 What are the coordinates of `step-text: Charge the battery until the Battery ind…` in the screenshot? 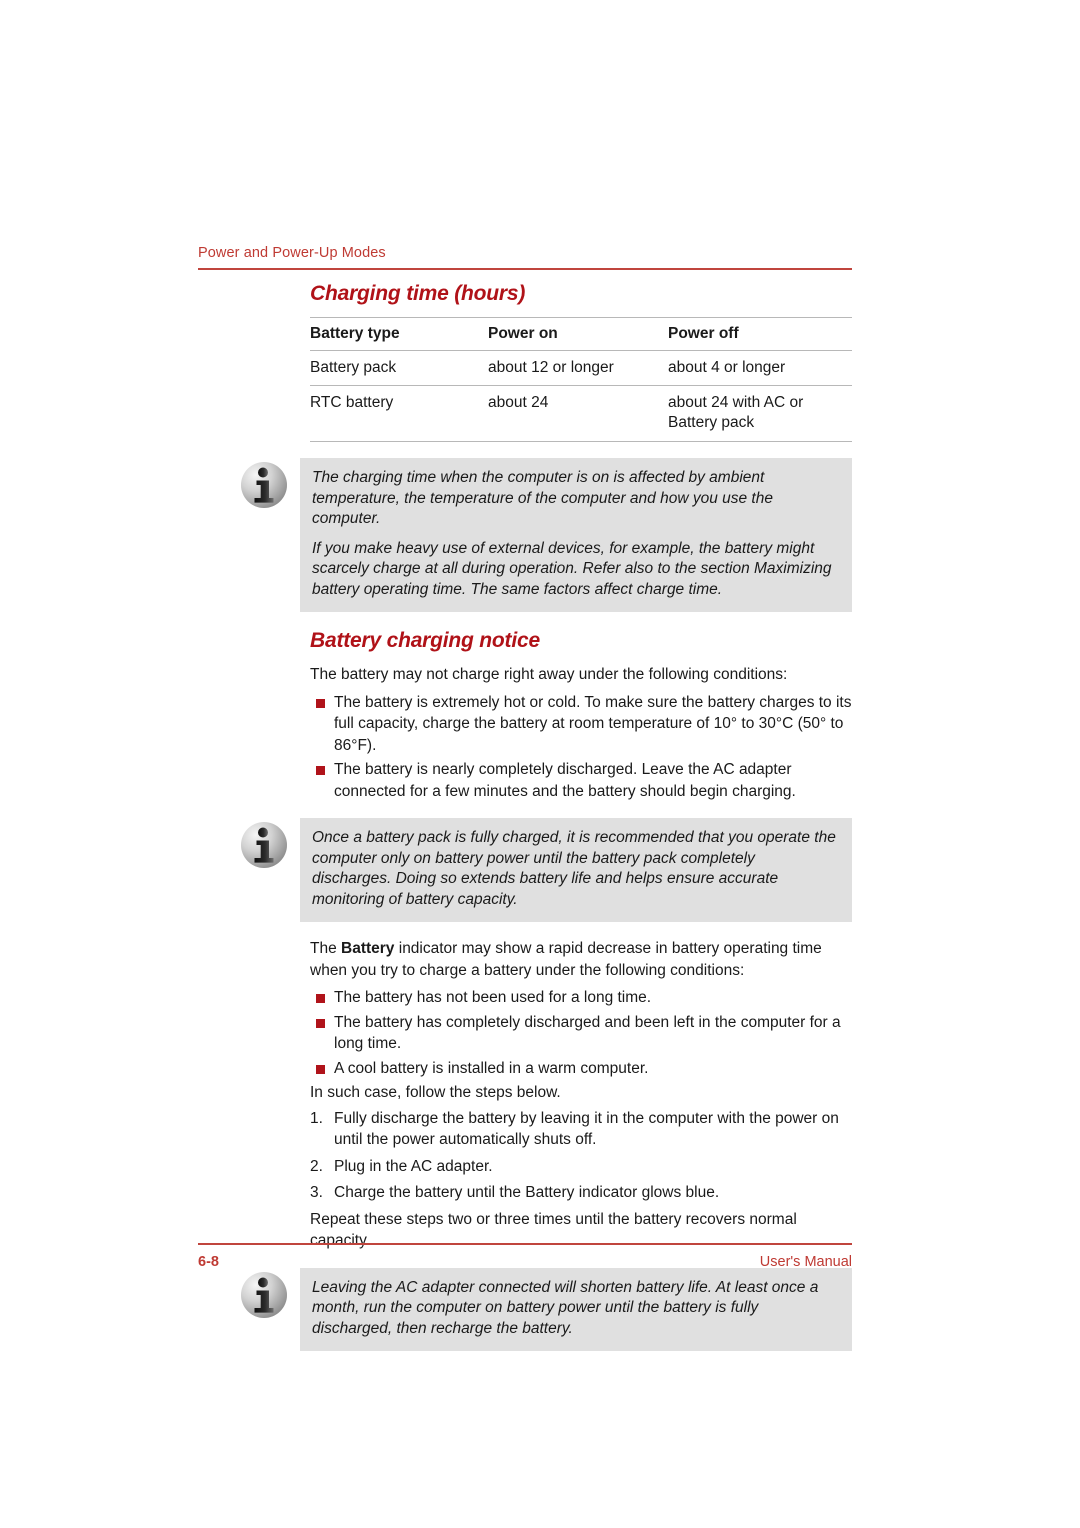 It's located at (527, 1192).